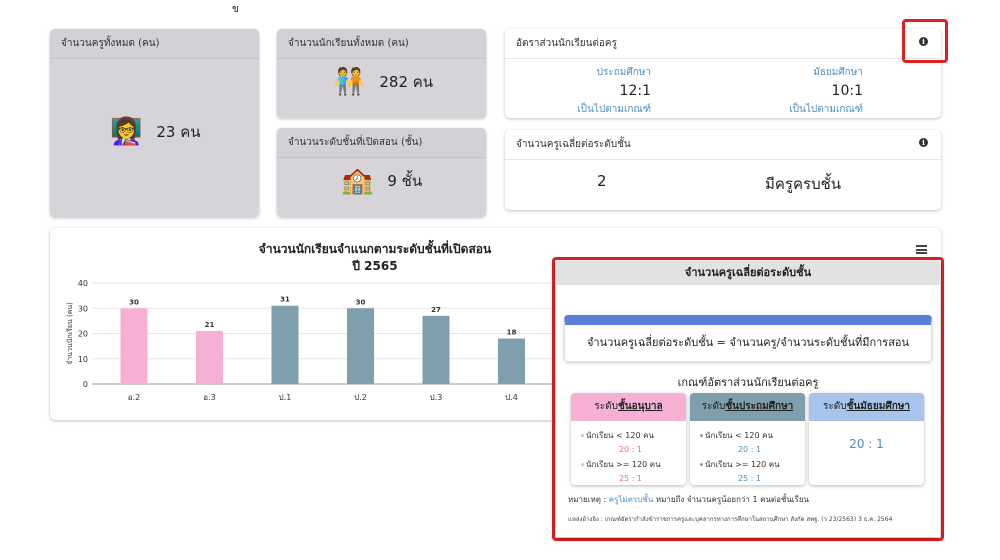 This screenshot has height=560, width=1000. What do you see at coordinates (630, 478) in the screenshot?
I see `kindergarten-val2: 25 : 1` at bounding box center [630, 478].